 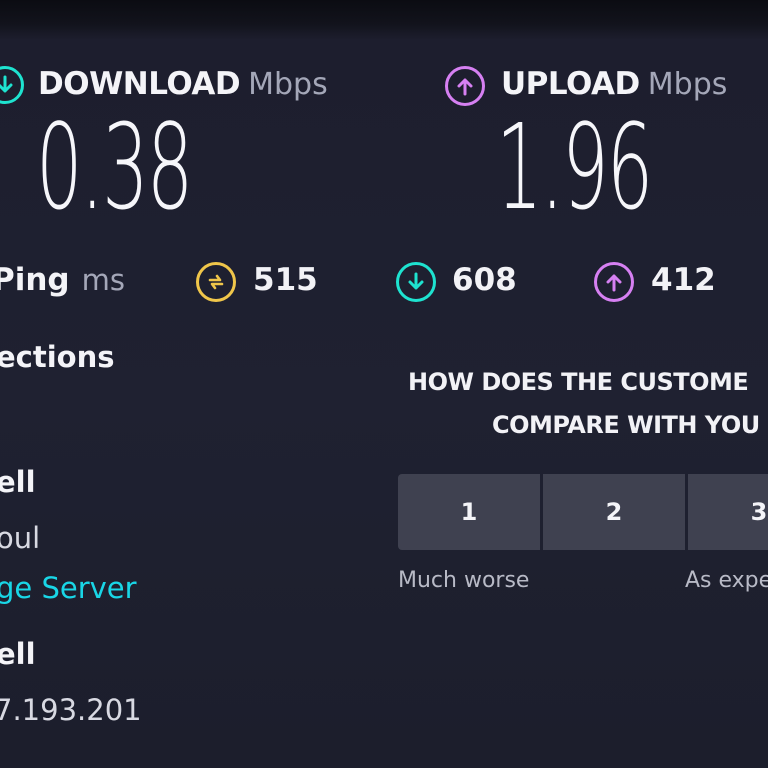 I want to click on idle-ping-icon, so click(x=216, y=282).